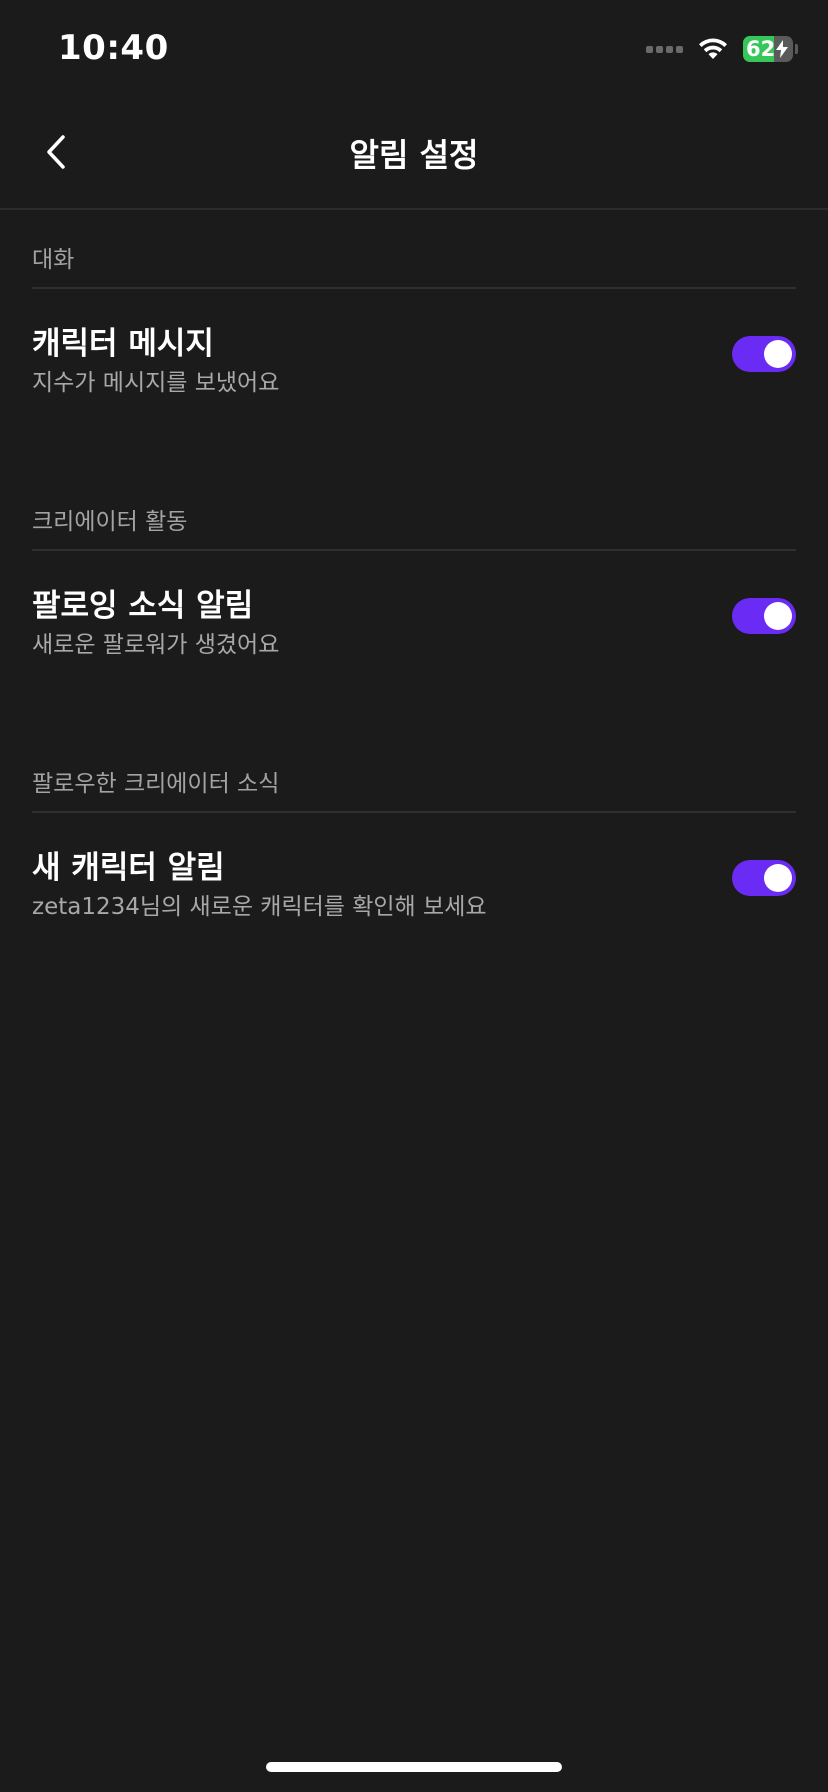 Image resolution: width=828 pixels, height=1792 pixels. Describe the element at coordinates (143, 606) in the screenshot. I see `setting-title: 팔로잉 소식 알림` at that location.